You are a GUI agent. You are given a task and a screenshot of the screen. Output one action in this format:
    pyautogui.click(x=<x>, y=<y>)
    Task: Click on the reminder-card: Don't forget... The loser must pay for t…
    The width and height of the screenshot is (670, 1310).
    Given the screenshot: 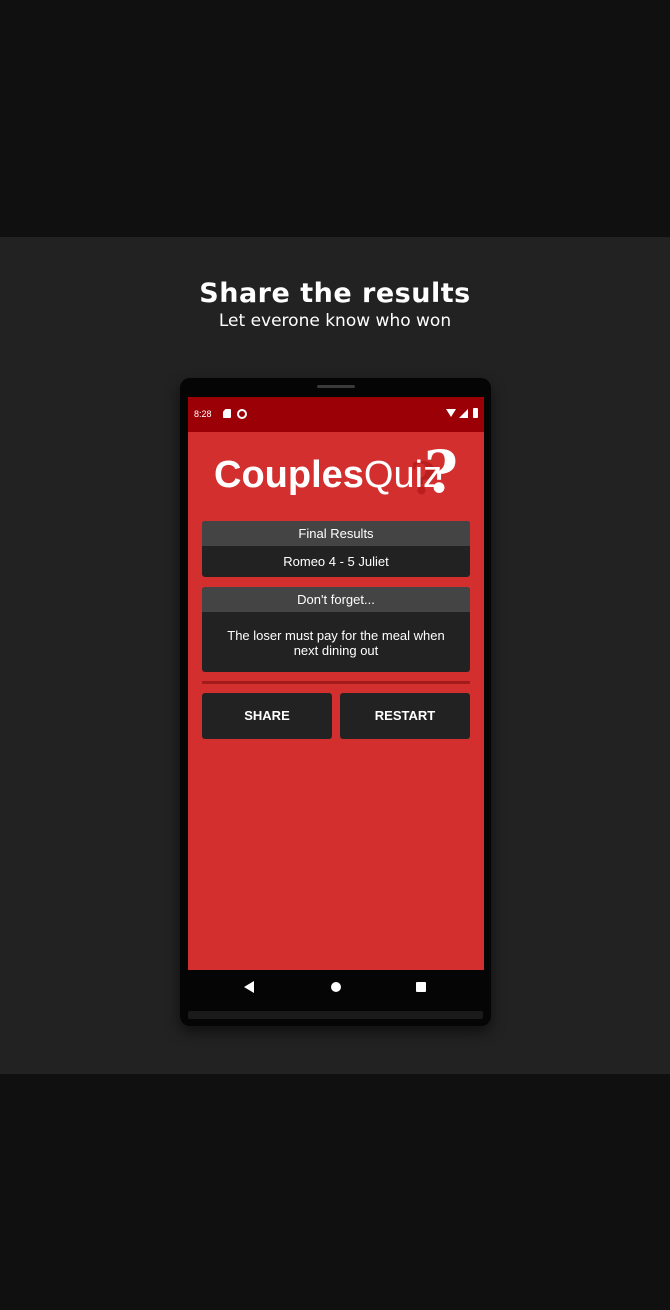 What is the action you would take?
    pyautogui.click(x=336, y=629)
    